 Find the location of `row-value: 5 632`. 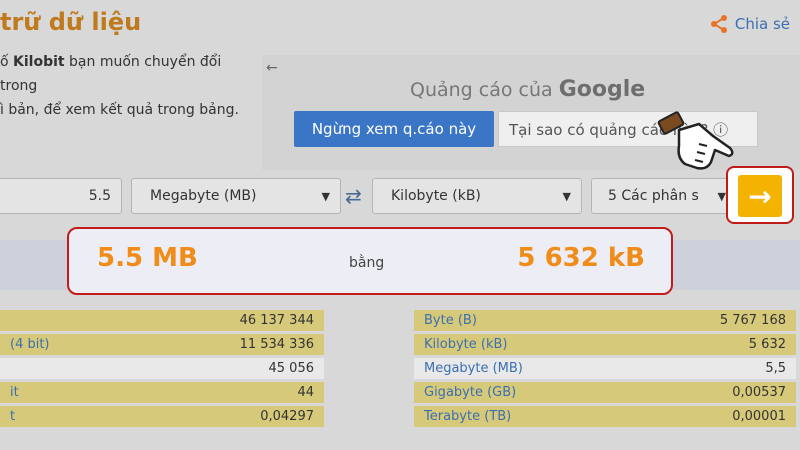

row-value: 5 632 is located at coordinates (767, 344).